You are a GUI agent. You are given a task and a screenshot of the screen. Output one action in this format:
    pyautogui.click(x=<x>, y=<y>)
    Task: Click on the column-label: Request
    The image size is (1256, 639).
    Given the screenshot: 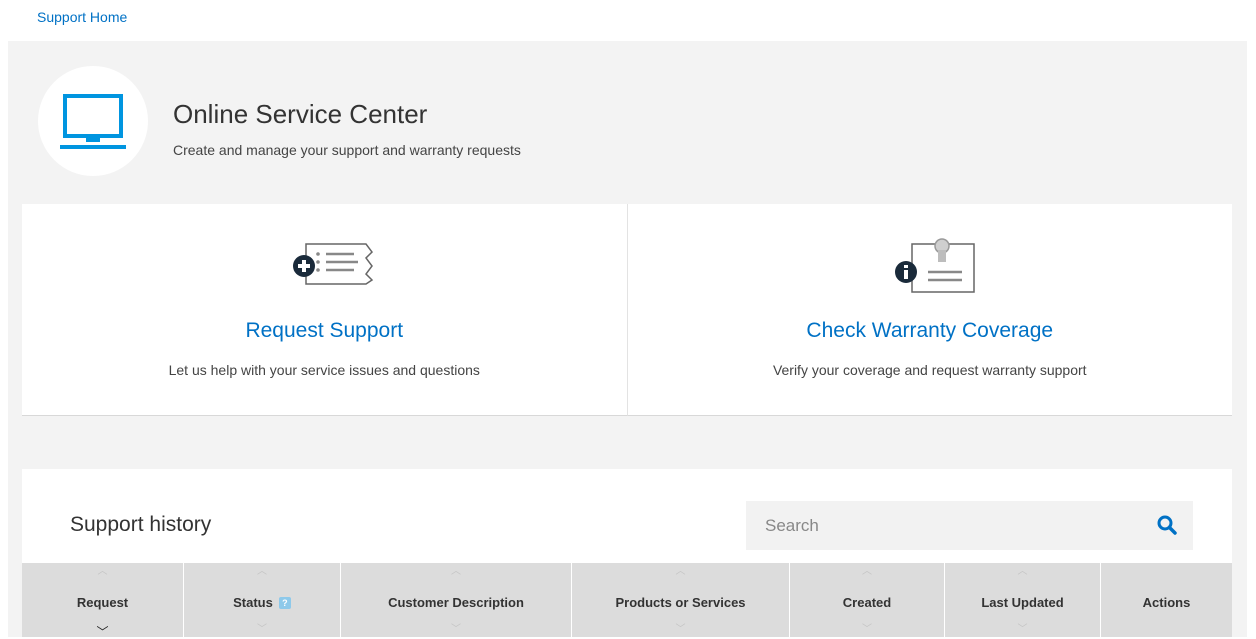 What is the action you would take?
    pyautogui.click(x=102, y=602)
    